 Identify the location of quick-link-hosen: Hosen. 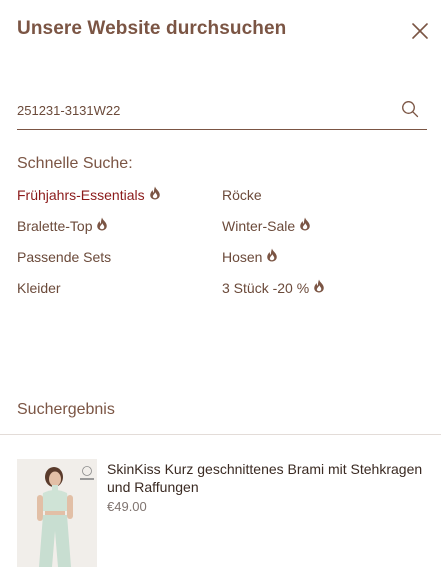
(250, 256).